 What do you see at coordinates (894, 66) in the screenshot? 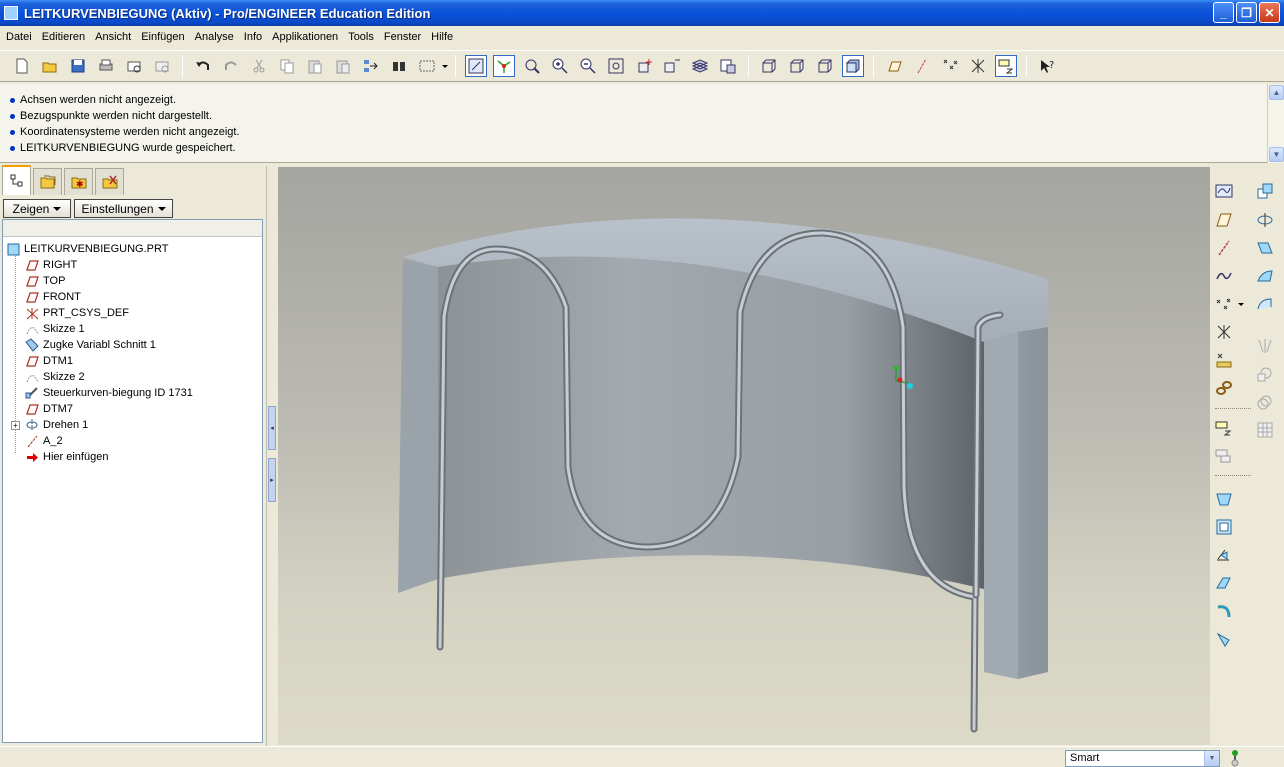
I see `datum-planes-icon` at bounding box center [894, 66].